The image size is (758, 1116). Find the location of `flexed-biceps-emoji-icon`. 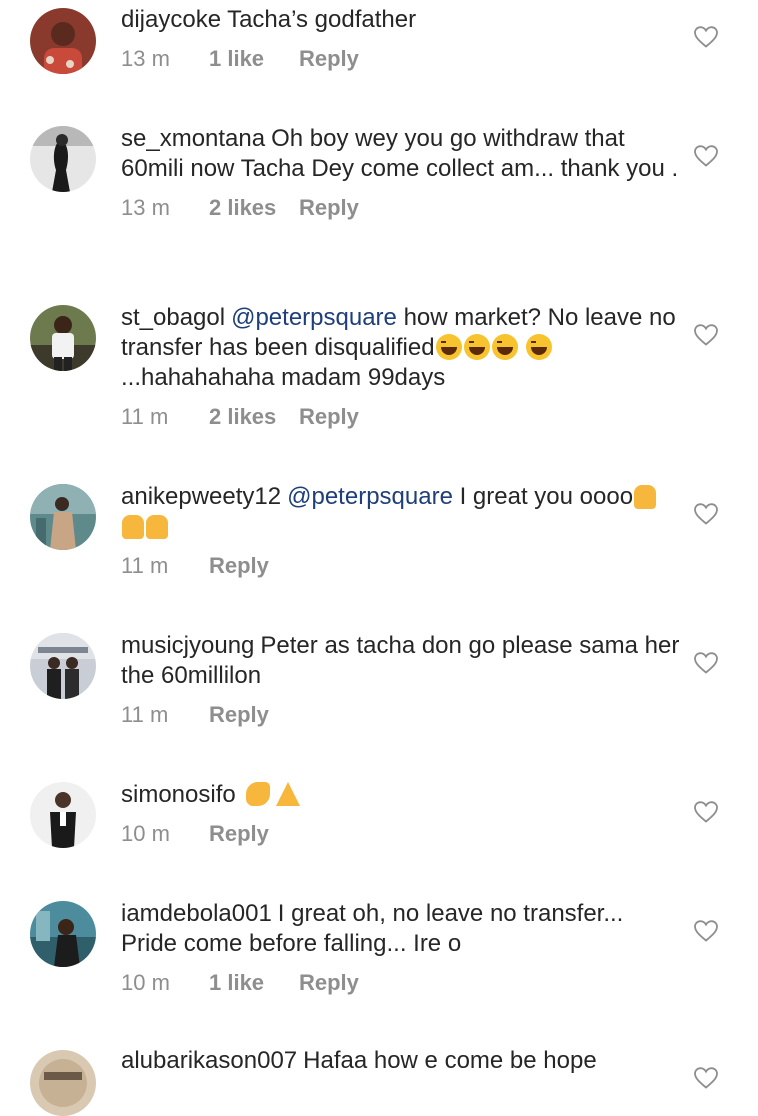

flexed-biceps-emoji-icon is located at coordinates (257, 794).